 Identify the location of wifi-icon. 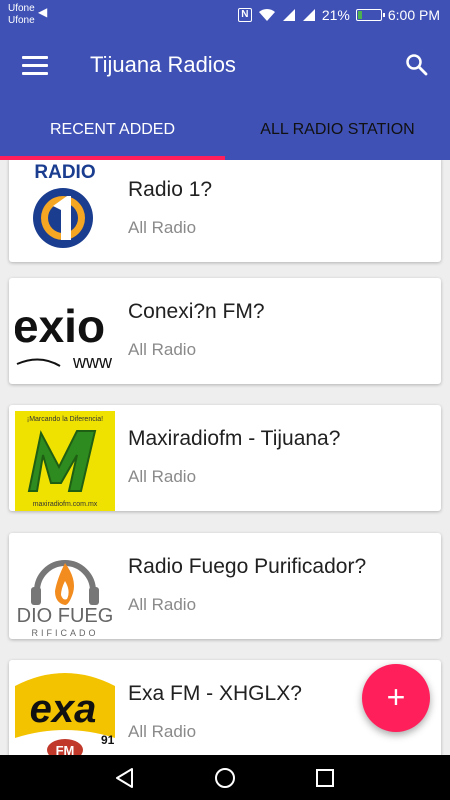
(266, 14).